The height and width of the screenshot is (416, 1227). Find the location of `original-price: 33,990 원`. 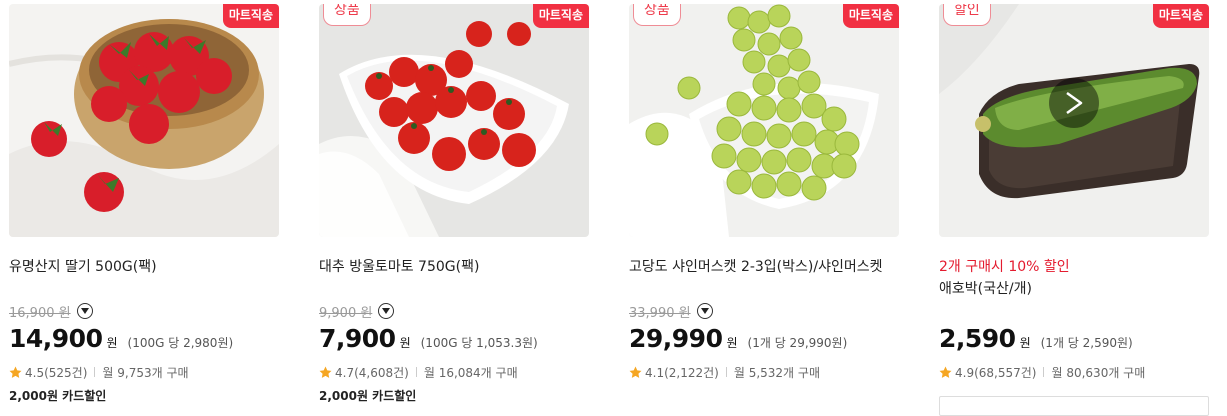

original-price: 33,990 원 is located at coordinates (660, 313).